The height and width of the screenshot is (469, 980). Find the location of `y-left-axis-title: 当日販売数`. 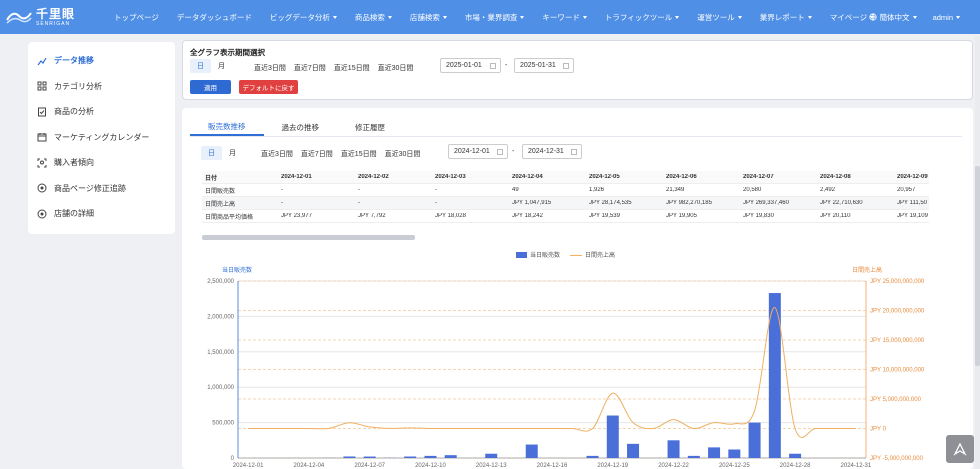

y-left-axis-title: 当日販売数 is located at coordinates (237, 270).